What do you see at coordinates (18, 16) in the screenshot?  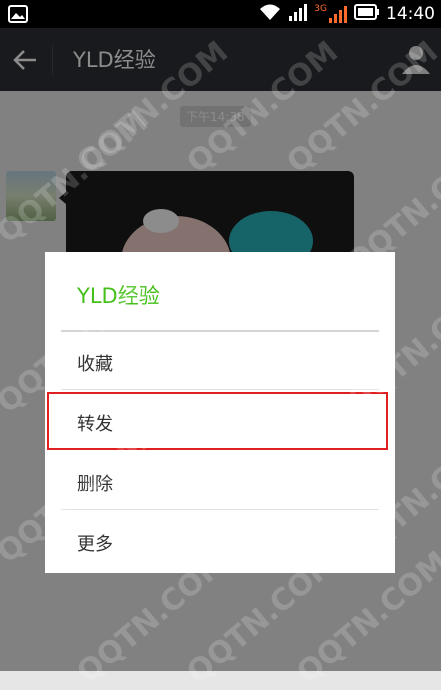 I see `gallery-notification-icon` at bounding box center [18, 16].